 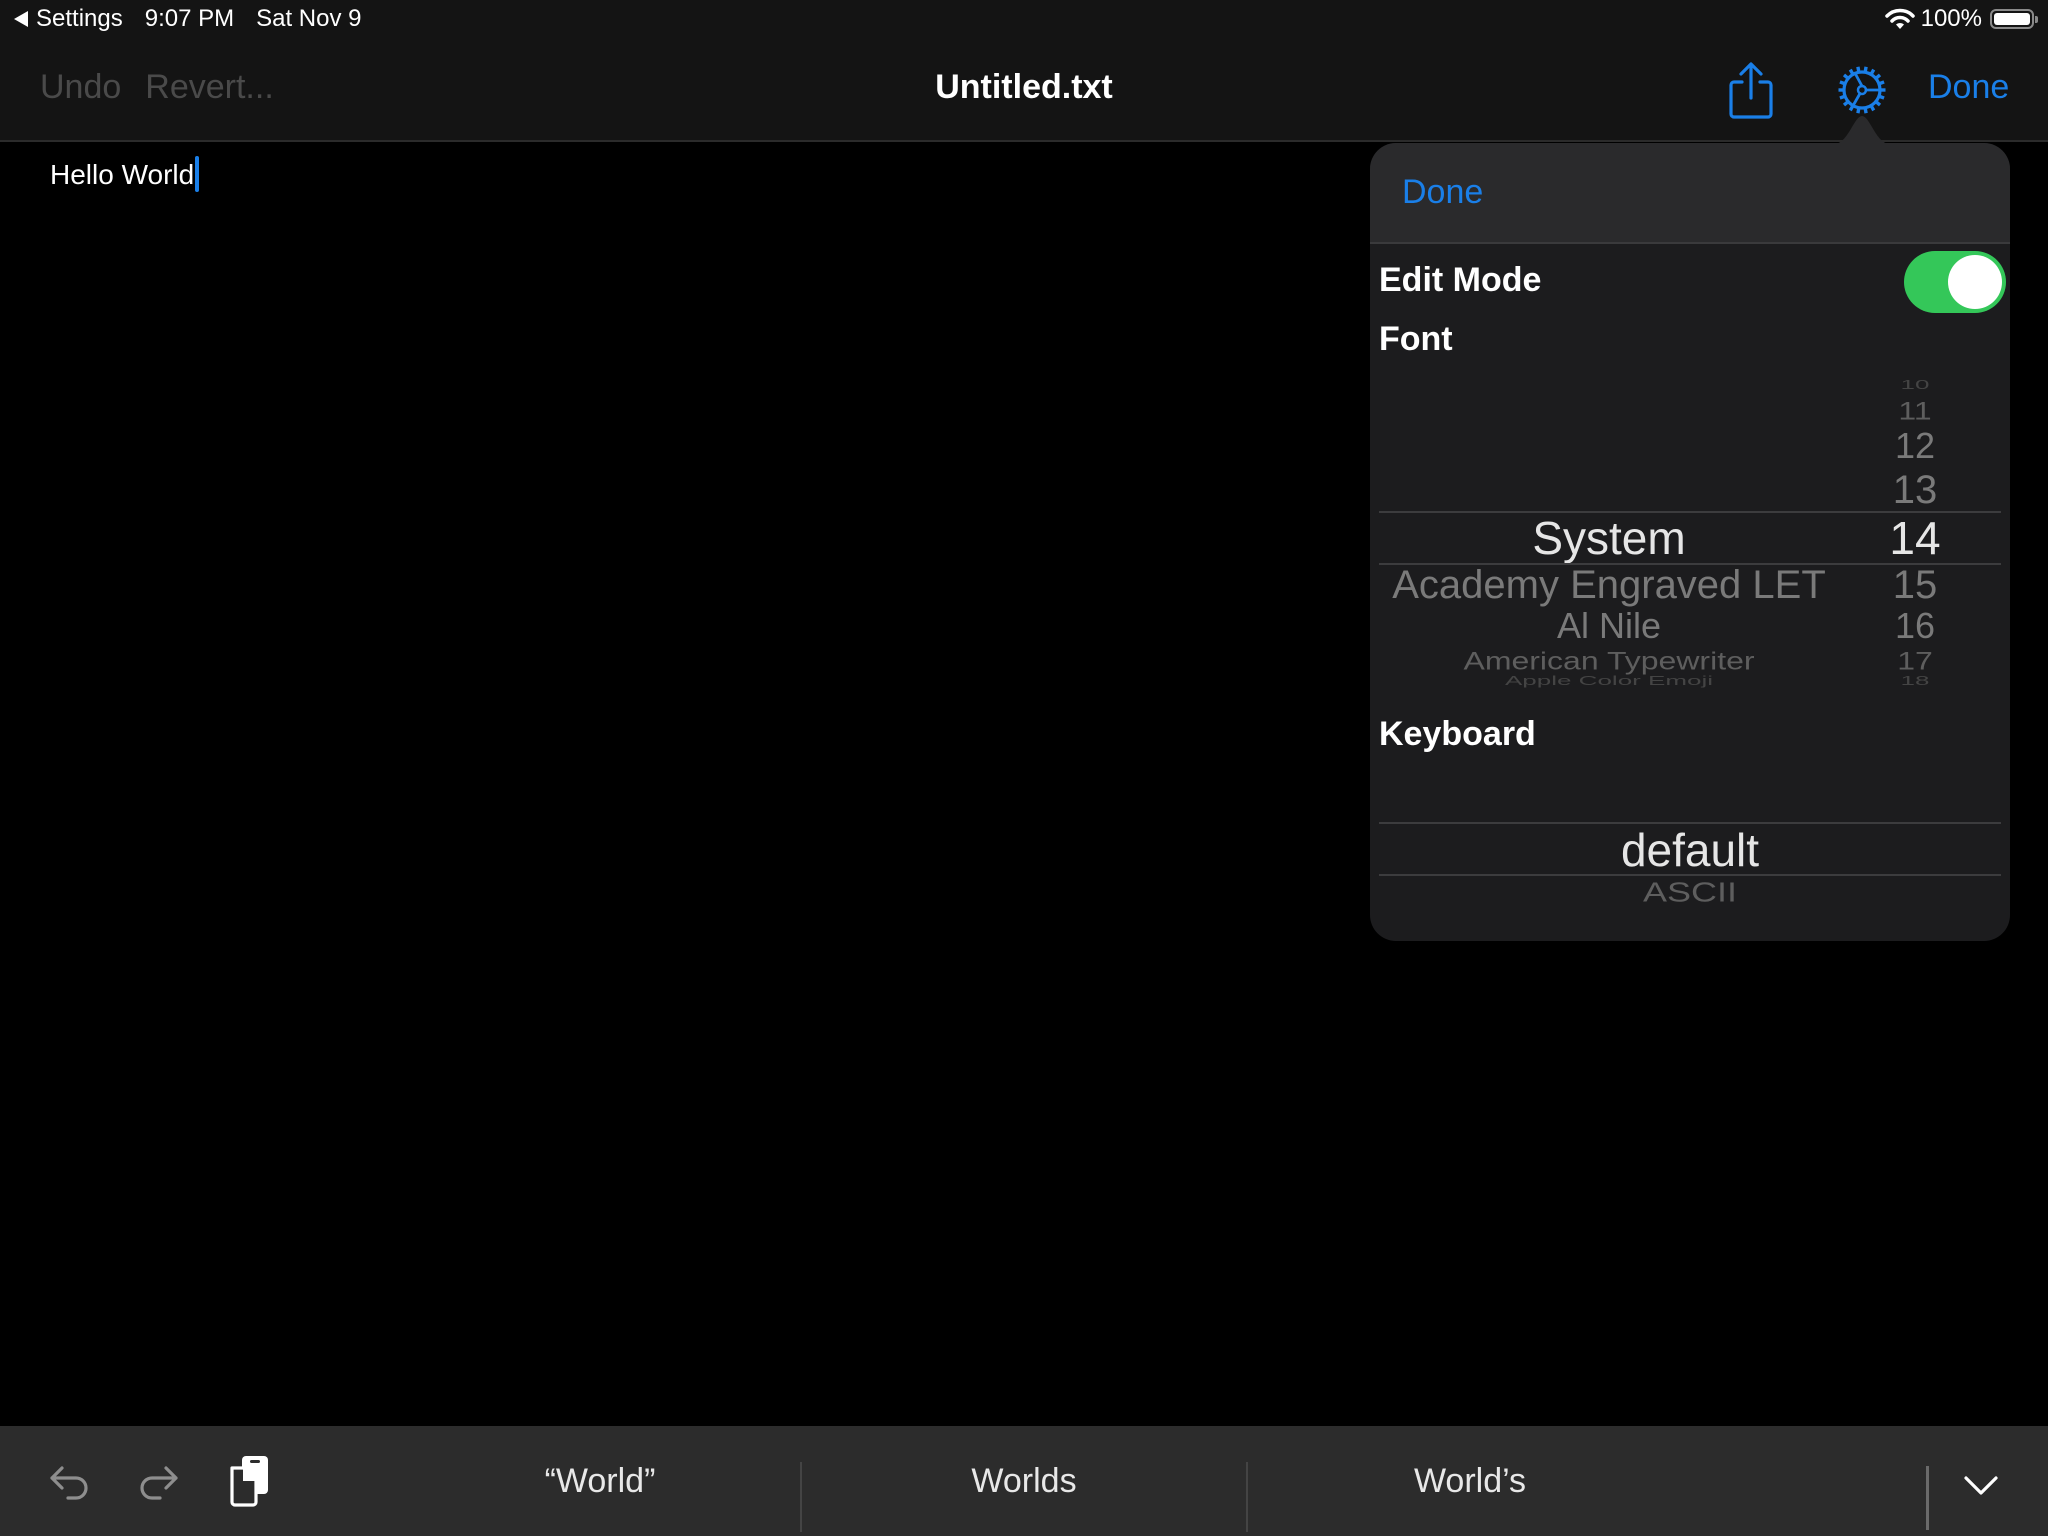 What do you see at coordinates (122, 174) in the screenshot?
I see `editor-text: Hello World` at bounding box center [122, 174].